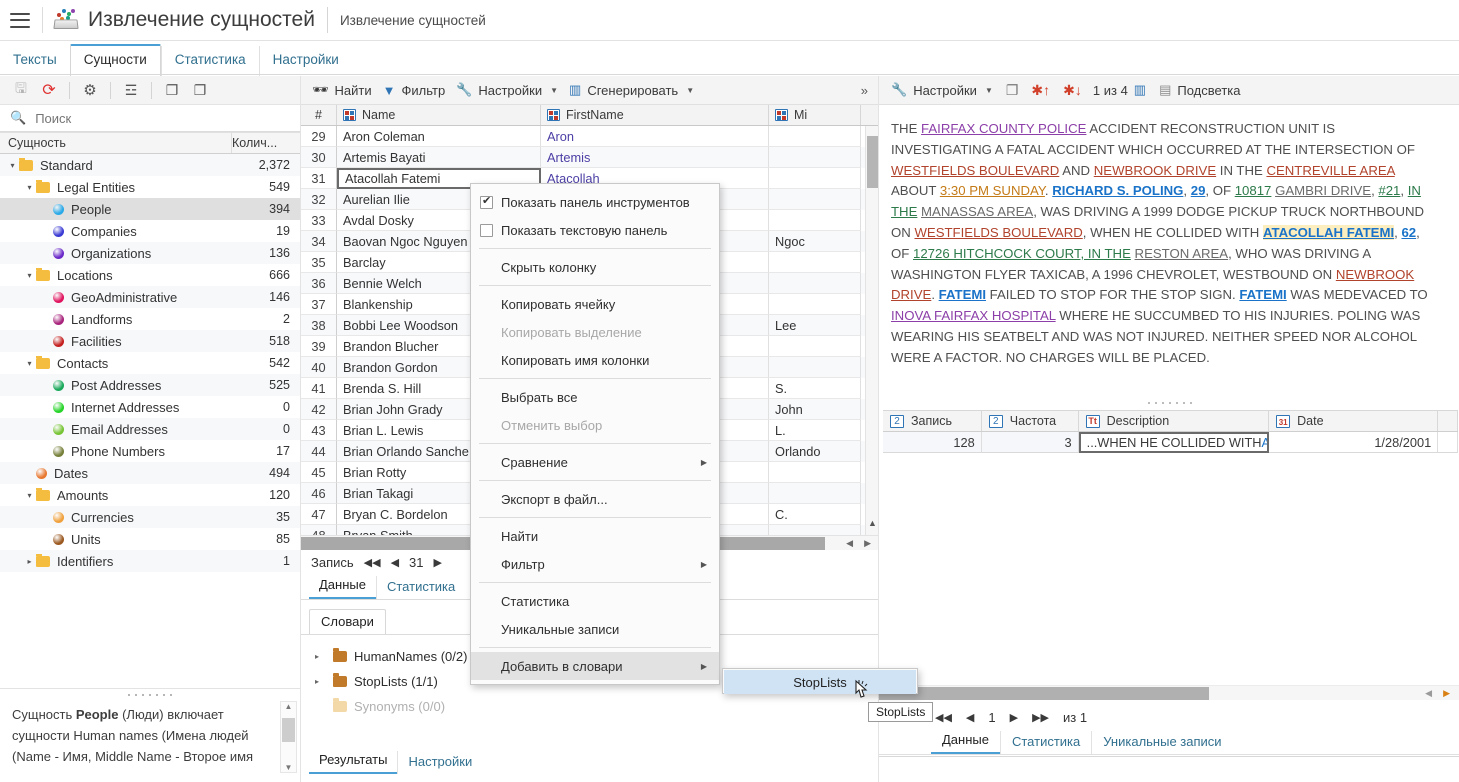 This screenshot has height=782, width=1459. I want to click on cell-middlename: L., so click(815, 430).